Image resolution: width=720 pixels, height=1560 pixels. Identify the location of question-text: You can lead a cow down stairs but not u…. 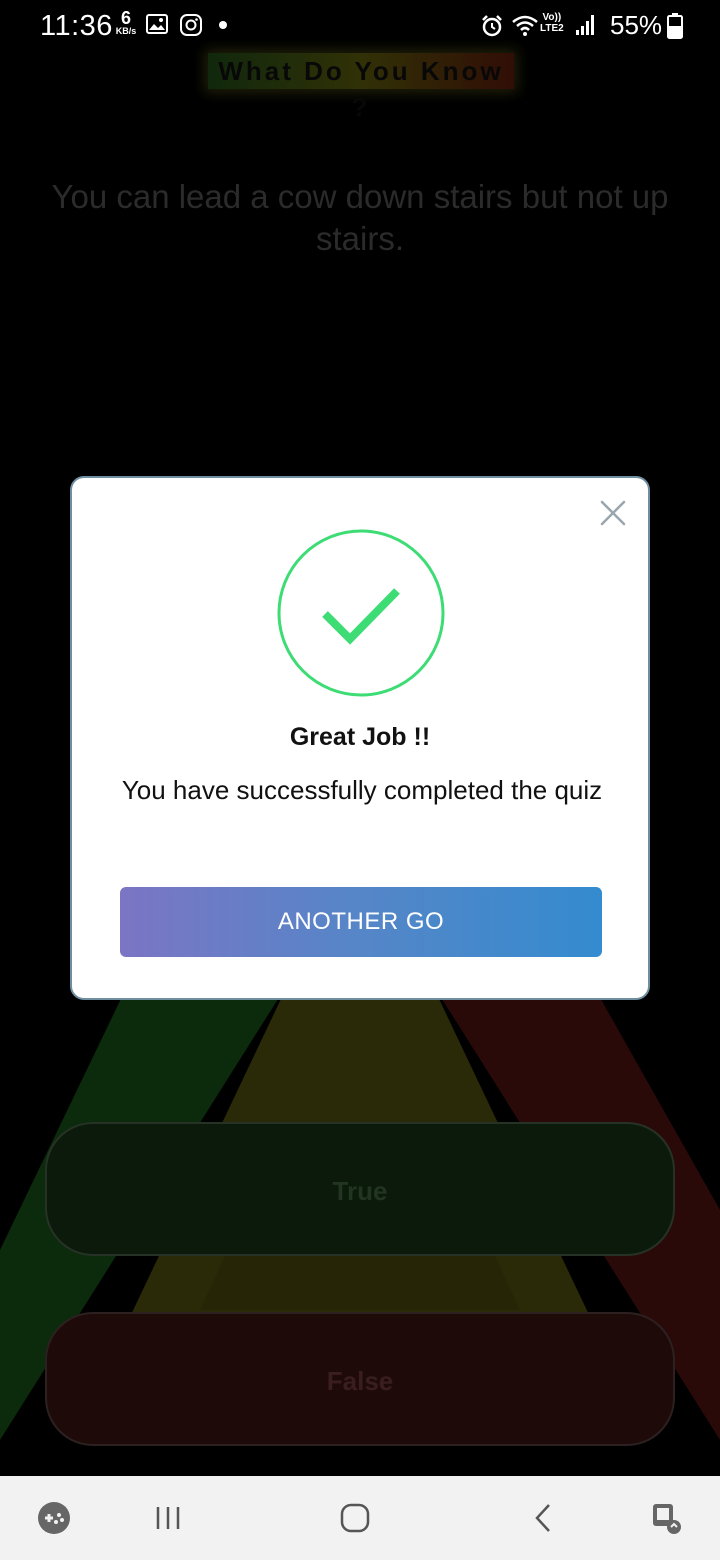
(360, 217).